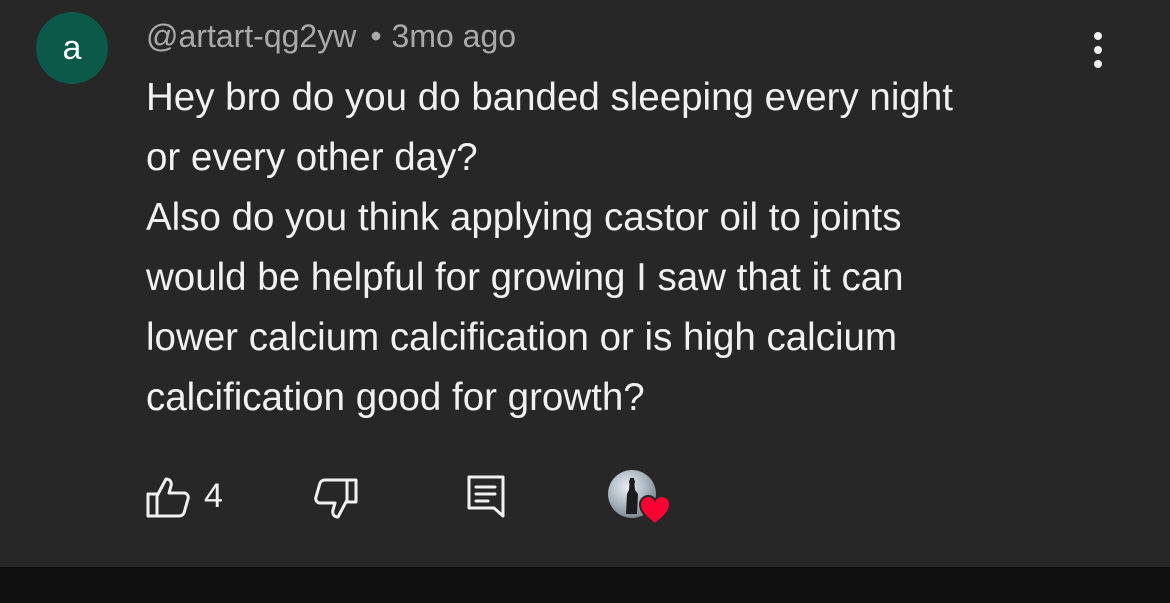 This screenshot has width=1170, height=603. I want to click on like-count: 4, so click(213, 496).